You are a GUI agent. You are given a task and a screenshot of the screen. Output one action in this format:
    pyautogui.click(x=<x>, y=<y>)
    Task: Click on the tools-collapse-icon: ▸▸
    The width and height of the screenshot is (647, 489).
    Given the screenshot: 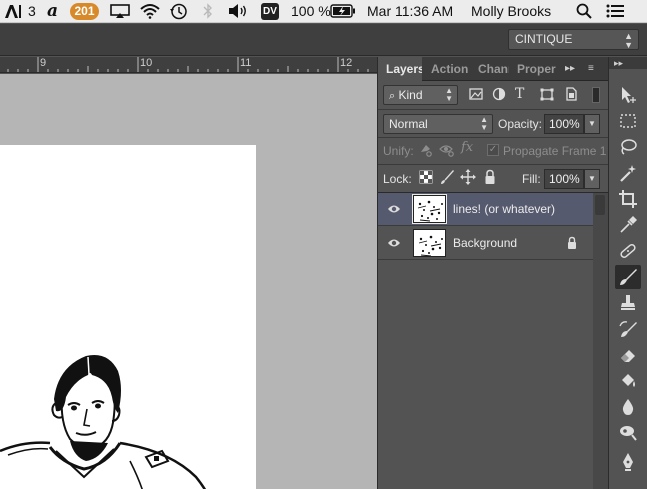 What is the action you would take?
    pyautogui.click(x=628, y=63)
    